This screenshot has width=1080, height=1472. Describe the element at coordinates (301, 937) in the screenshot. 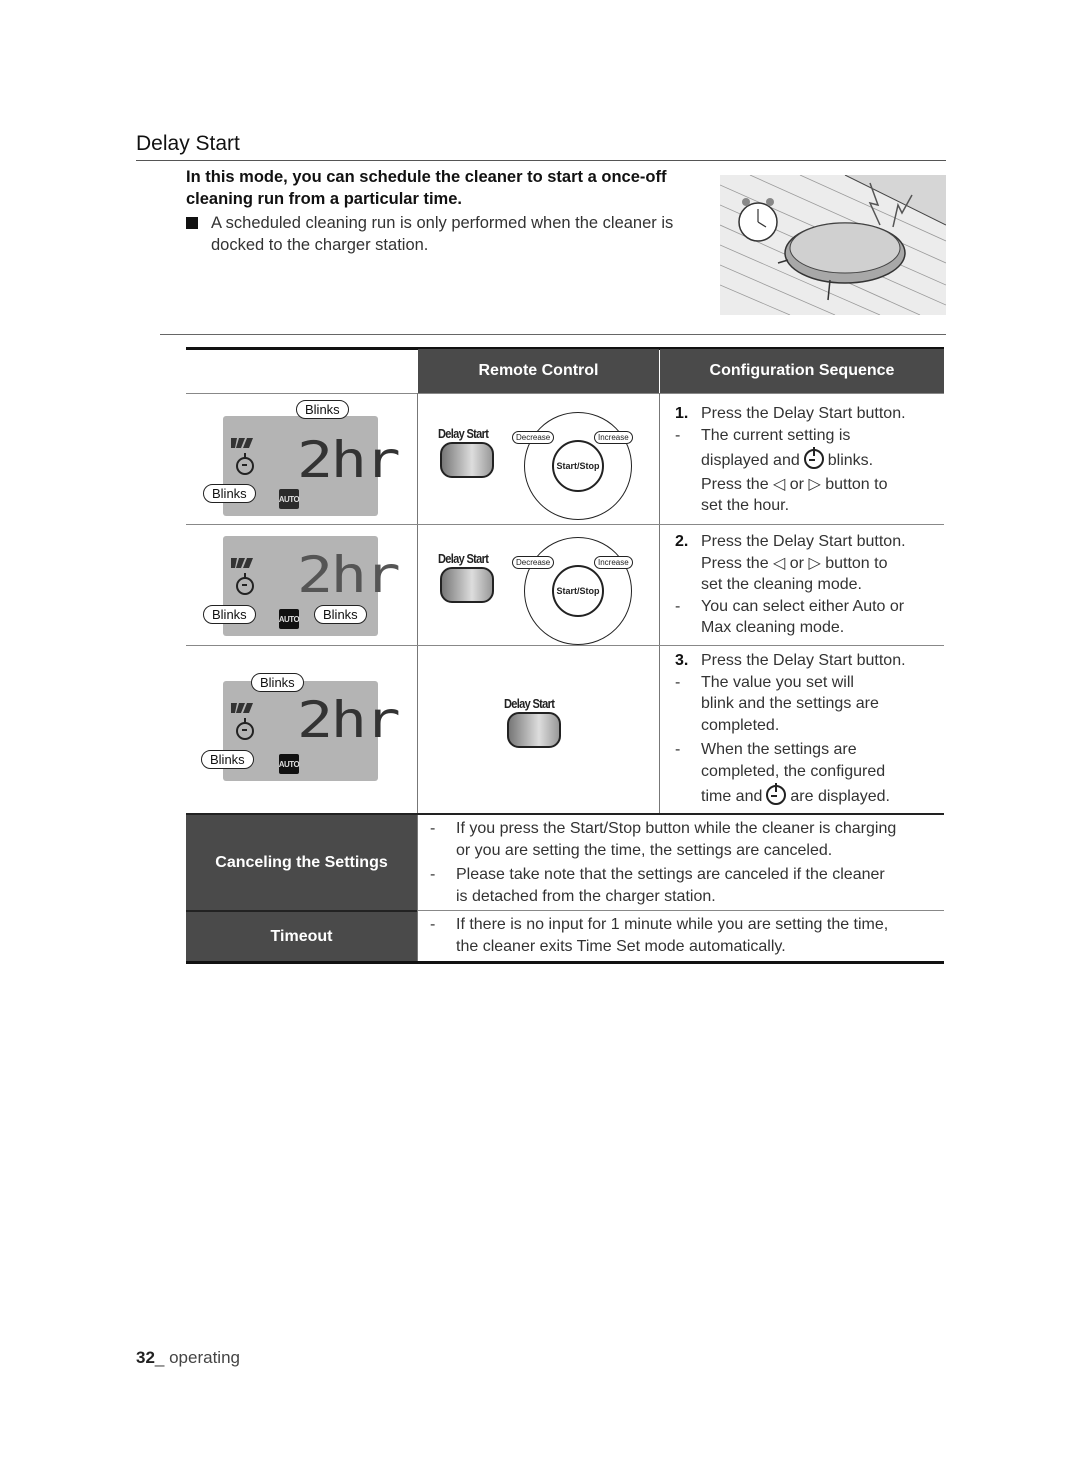

I see `timeout-label: Timeout` at that location.